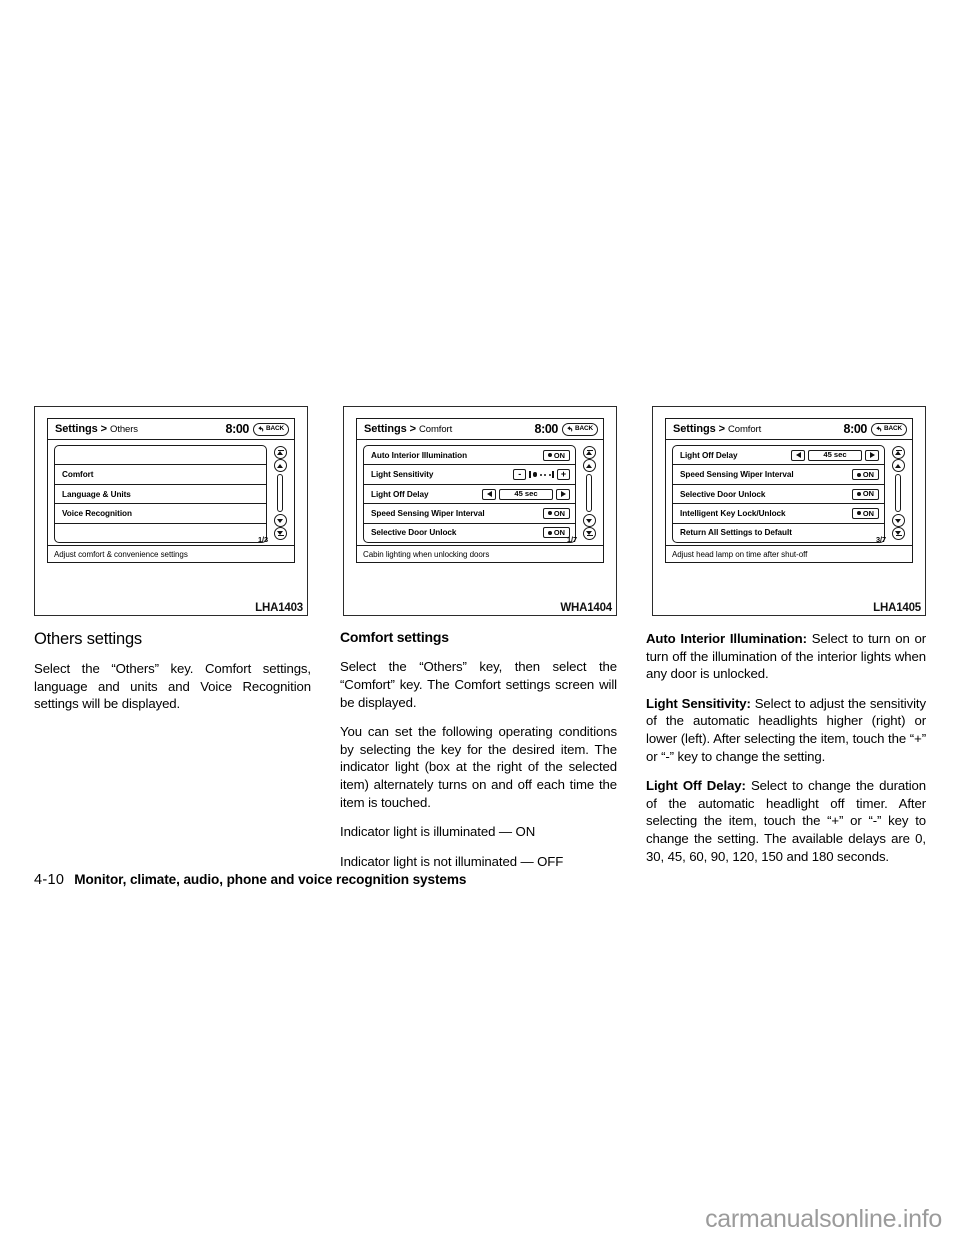 The height and width of the screenshot is (1242, 960). Describe the element at coordinates (469, 456) in the screenshot. I see `list-item-auto-interior-illumination: Auto Interior Illumination ON` at that location.